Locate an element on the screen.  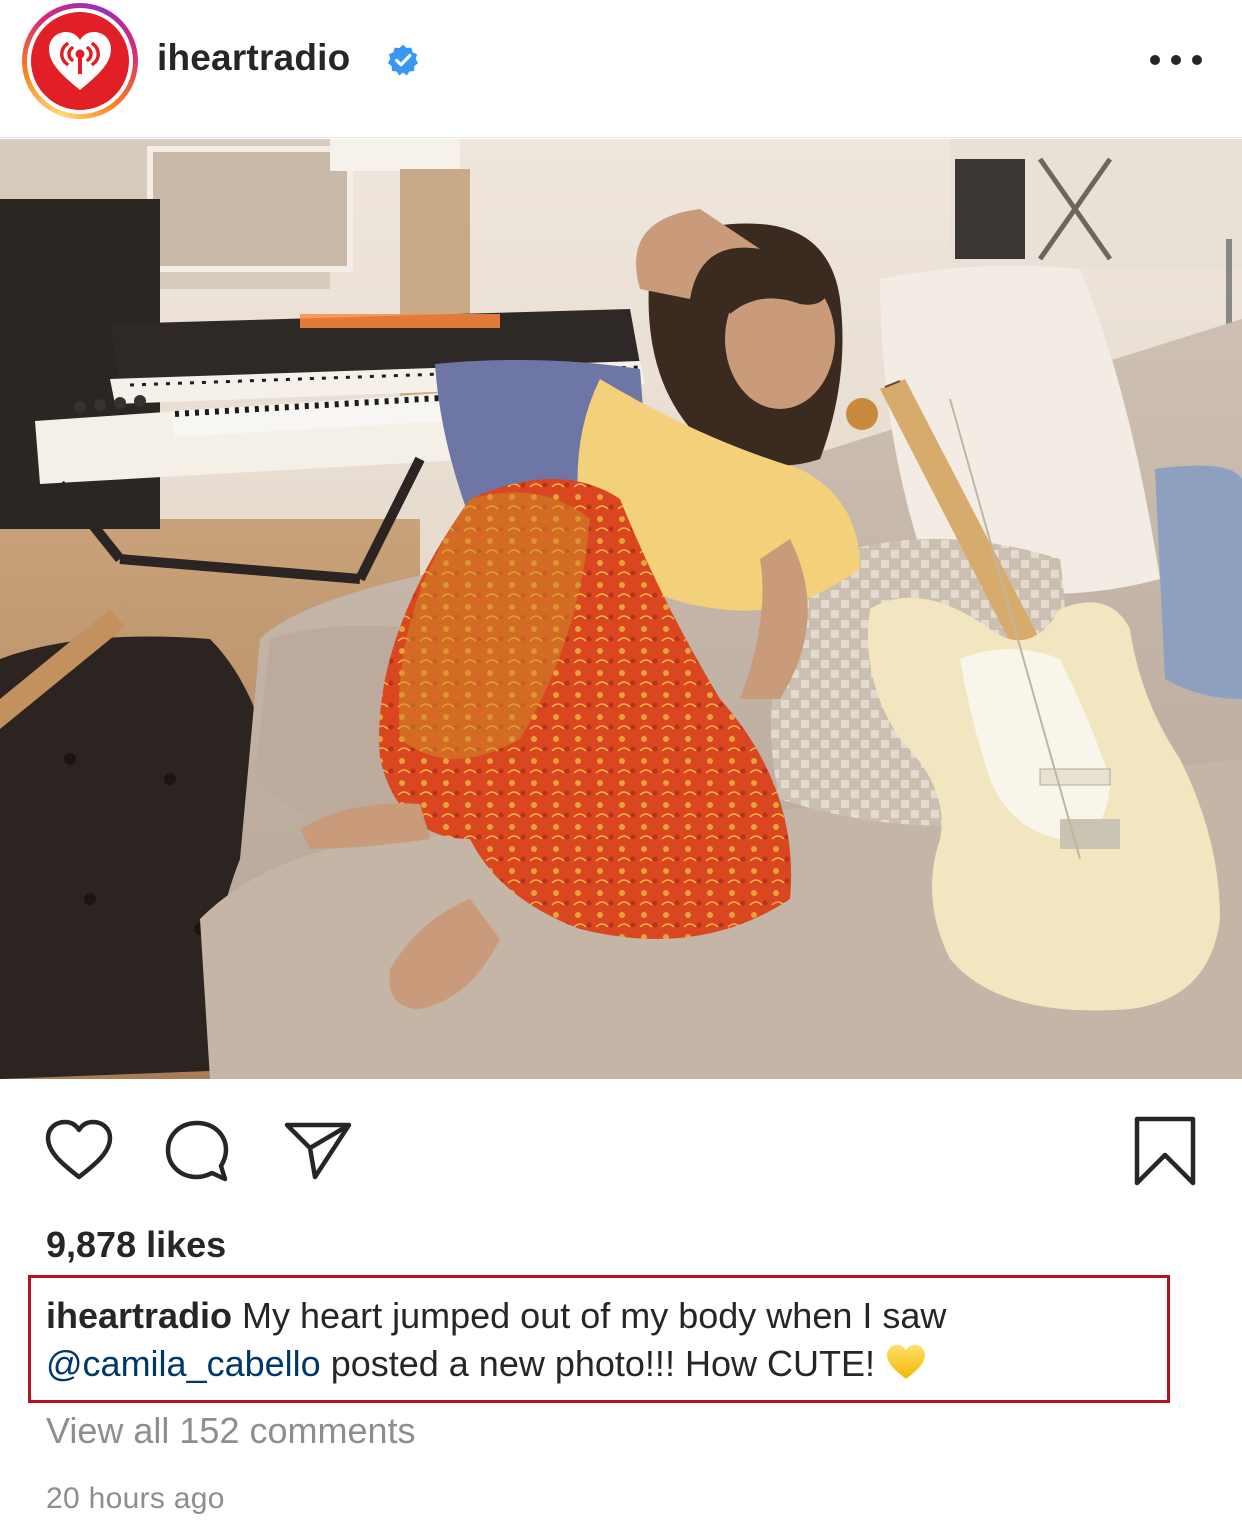
send-icon is located at coordinates (318, 1150).